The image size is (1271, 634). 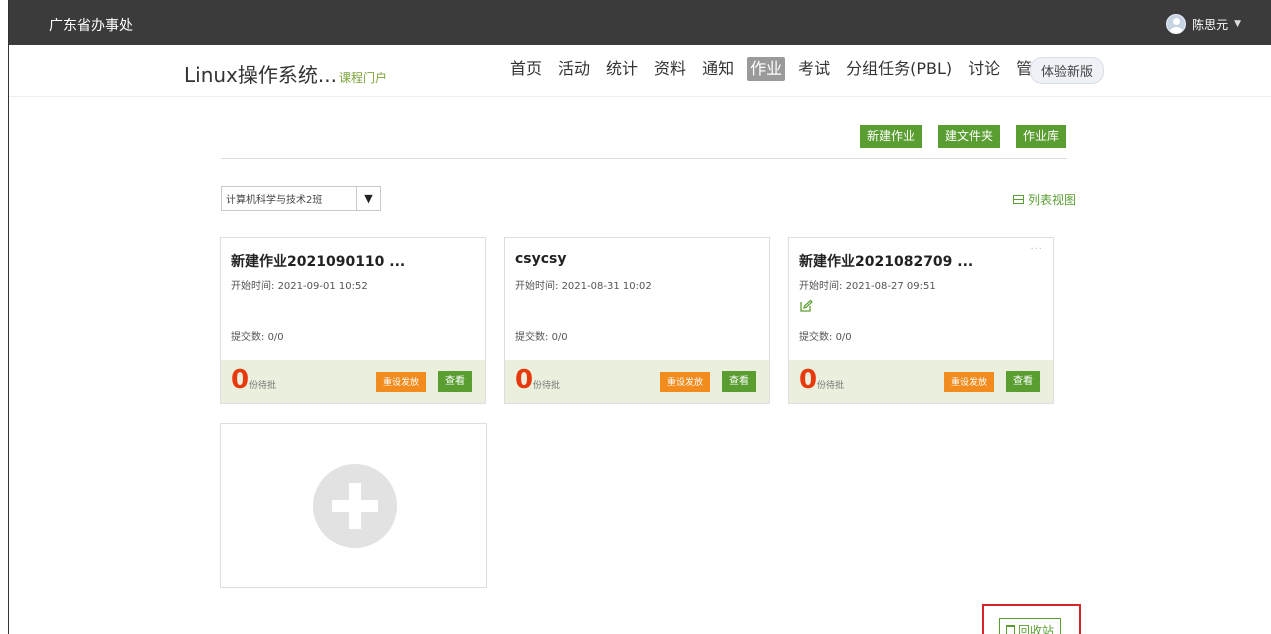 What do you see at coordinates (1036, 628) in the screenshot?
I see `recycle-bin-label: 回收站` at bounding box center [1036, 628].